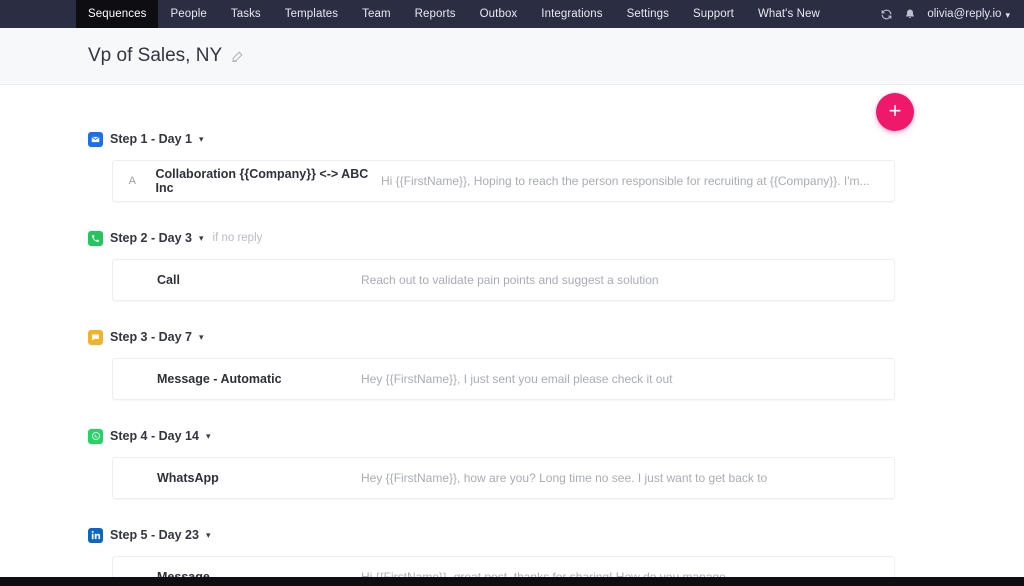  I want to click on step-header: Step 2 - Day 3 ▾ if no reply, so click(512, 238).